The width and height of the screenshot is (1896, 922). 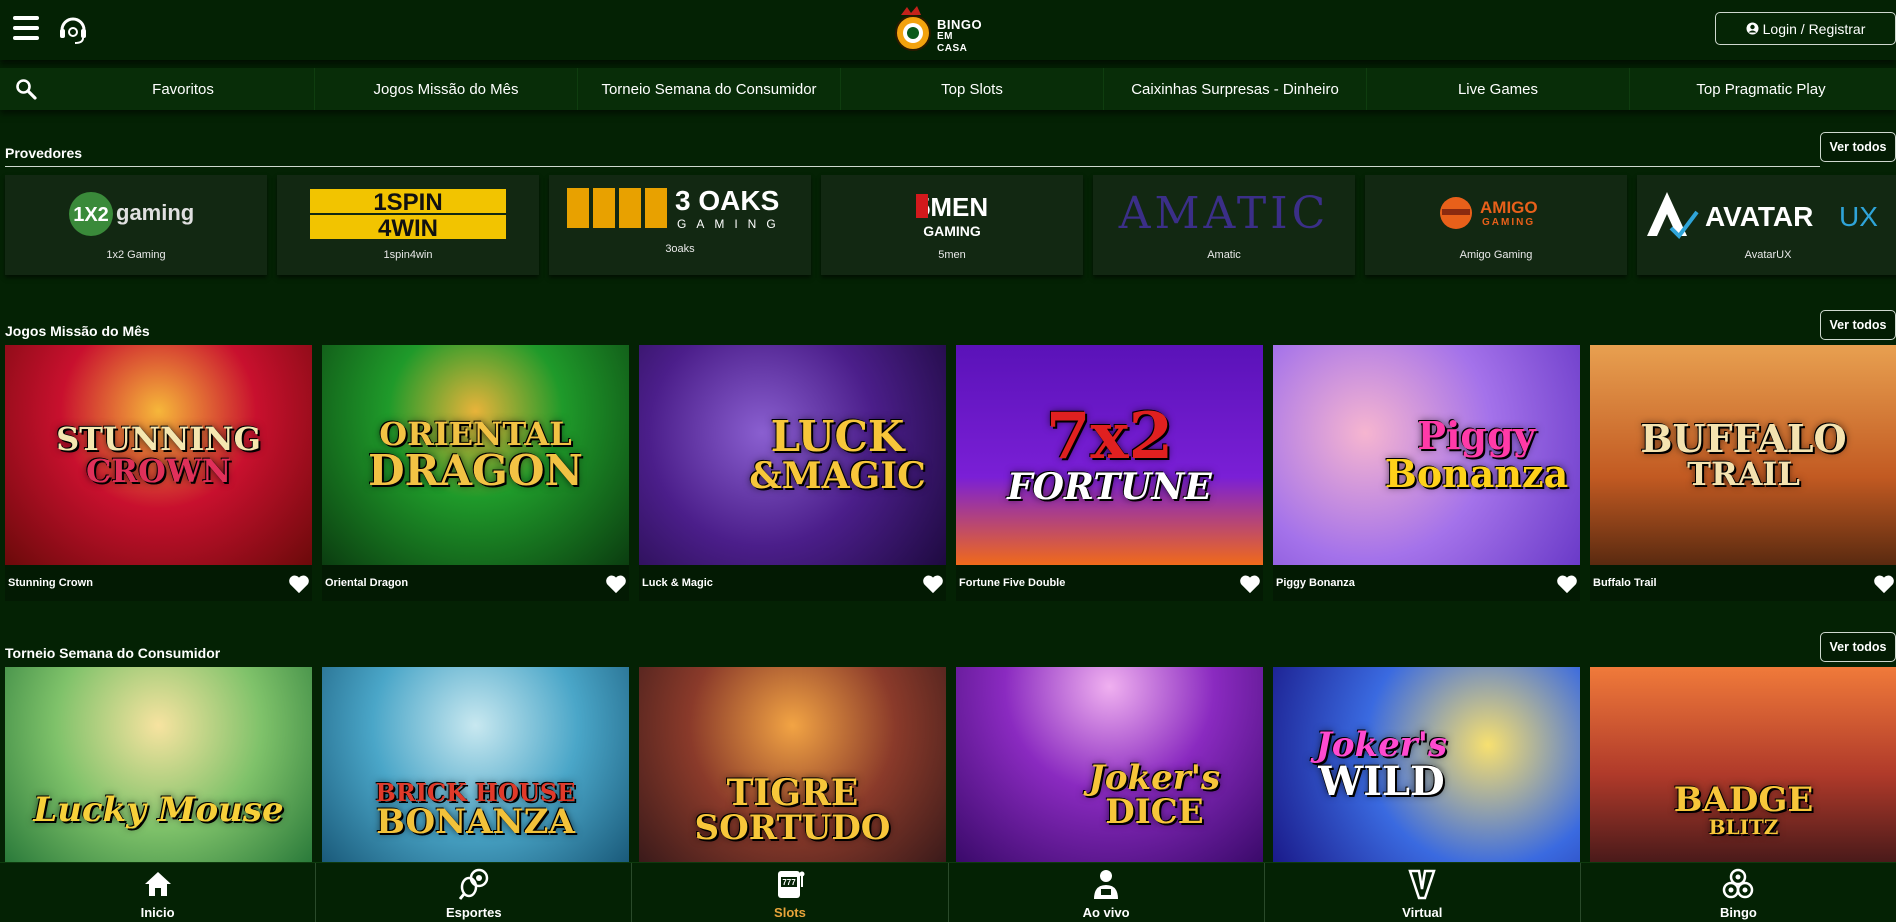 What do you see at coordinates (1234, 89) in the screenshot?
I see `category-caixinhas: Caixinhas Surpresas - Dinheiro` at bounding box center [1234, 89].